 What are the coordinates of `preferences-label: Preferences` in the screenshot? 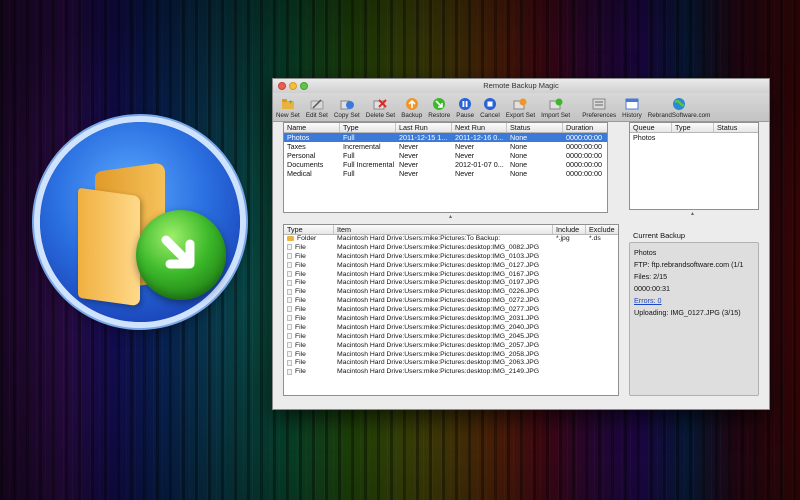 It's located at (599, 115).